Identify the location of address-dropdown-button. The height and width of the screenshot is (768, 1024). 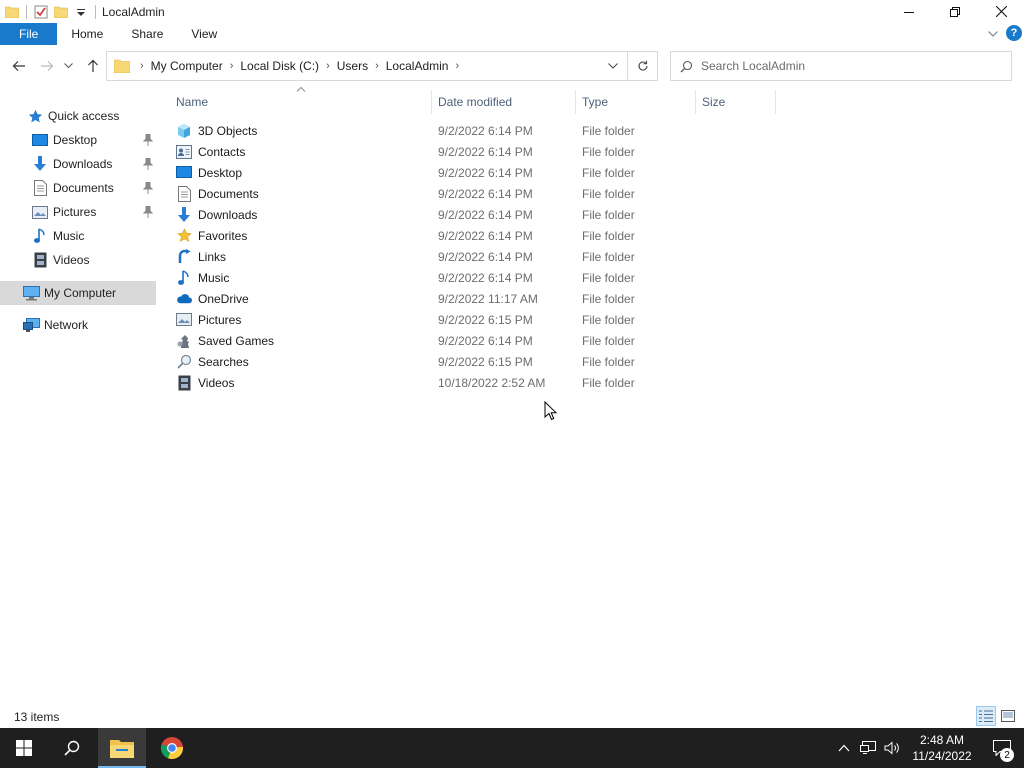
(613, 66).